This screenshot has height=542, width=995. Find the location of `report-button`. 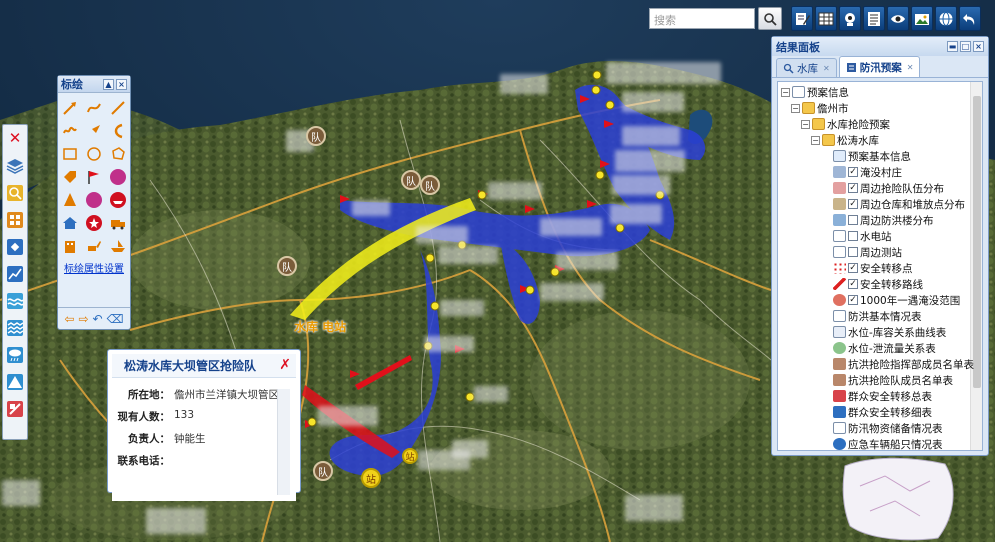

report-button is located at coordinates (15, 408).